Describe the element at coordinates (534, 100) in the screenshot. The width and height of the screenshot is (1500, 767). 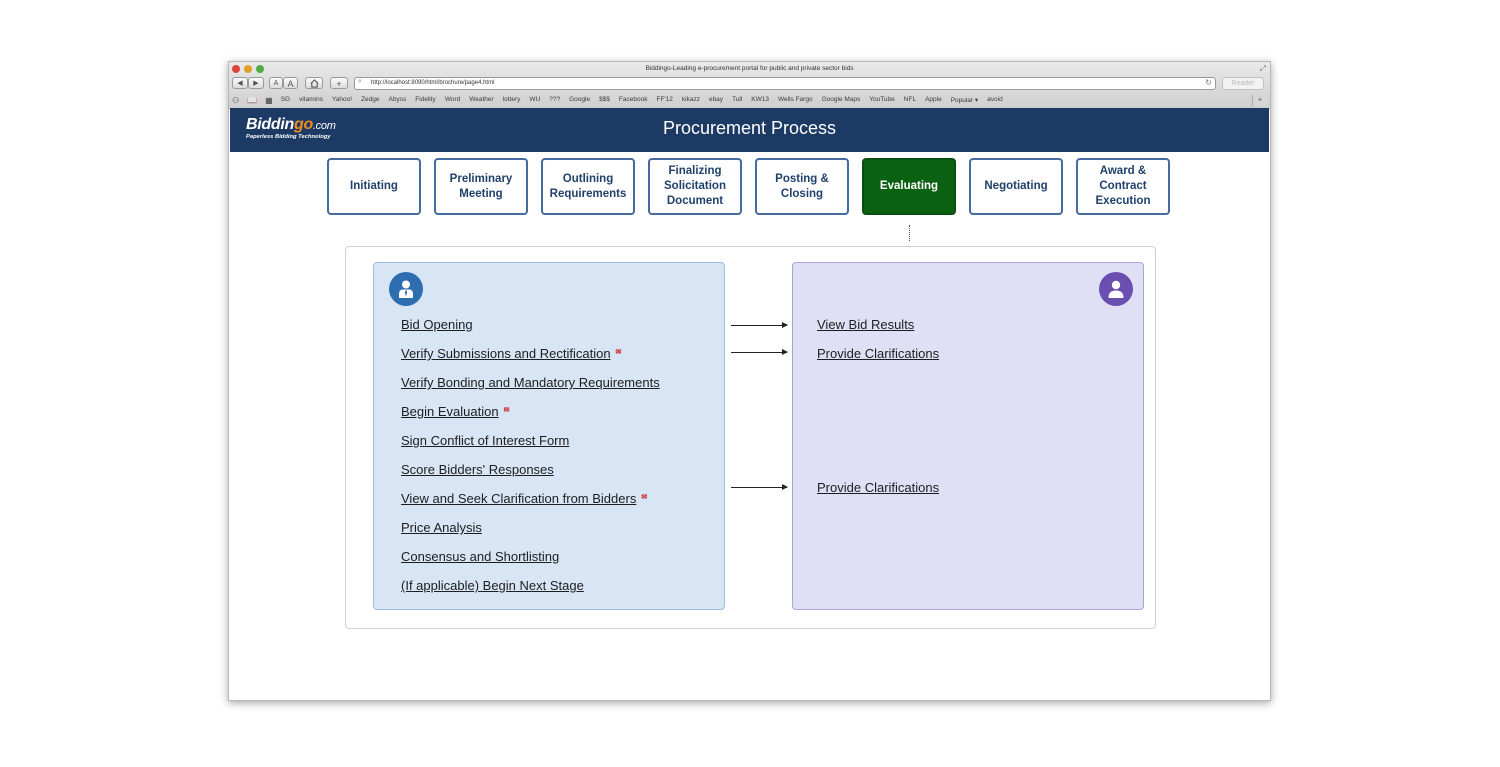
I see `bookmark-wu: WU` at that location.